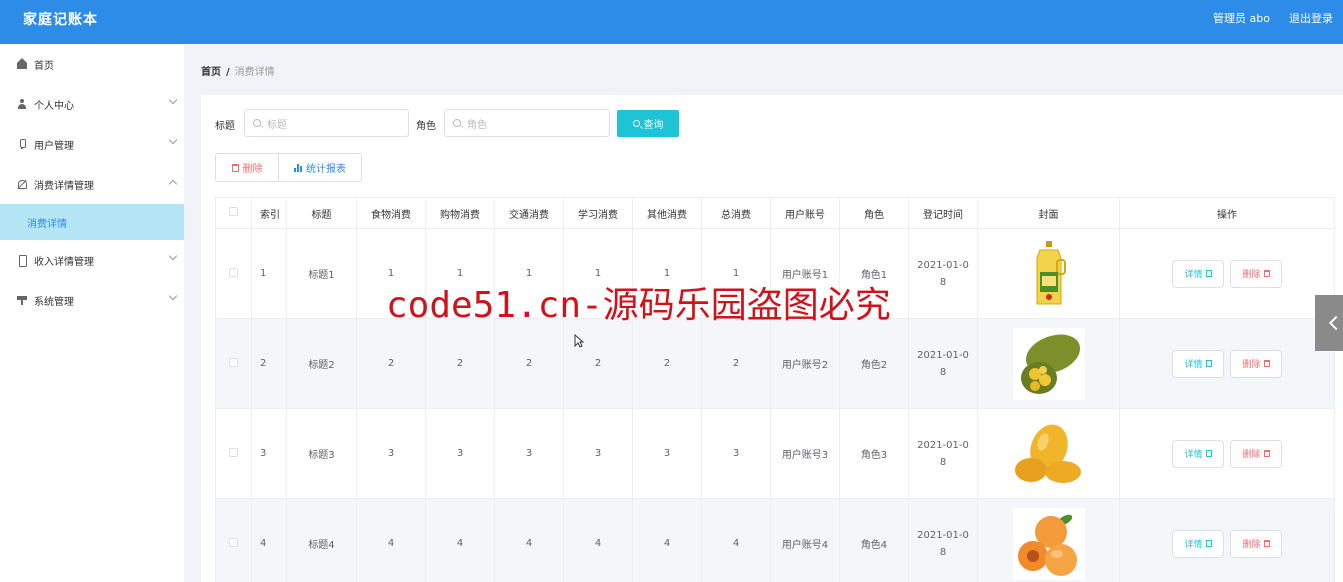  What do you see at coordinates (391, 273) in the screenshot?
I see `cell-food: 1` at bounding box center [391, 273].